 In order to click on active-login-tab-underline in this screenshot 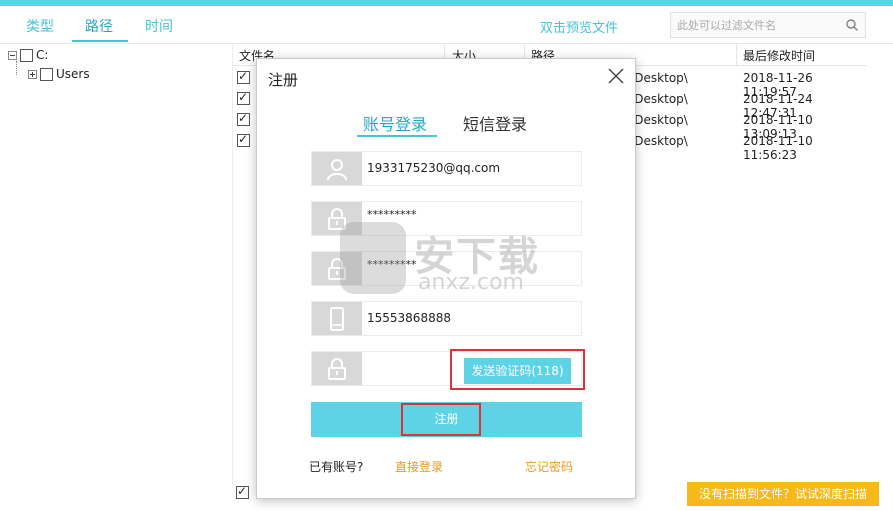, I will do `click(397, 136)`.